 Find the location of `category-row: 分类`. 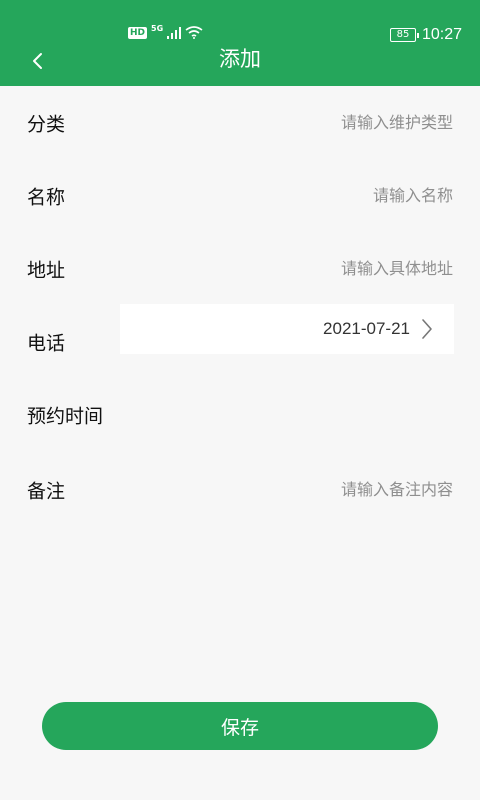

category-row: 分类 is located at coordinates (240, 122).